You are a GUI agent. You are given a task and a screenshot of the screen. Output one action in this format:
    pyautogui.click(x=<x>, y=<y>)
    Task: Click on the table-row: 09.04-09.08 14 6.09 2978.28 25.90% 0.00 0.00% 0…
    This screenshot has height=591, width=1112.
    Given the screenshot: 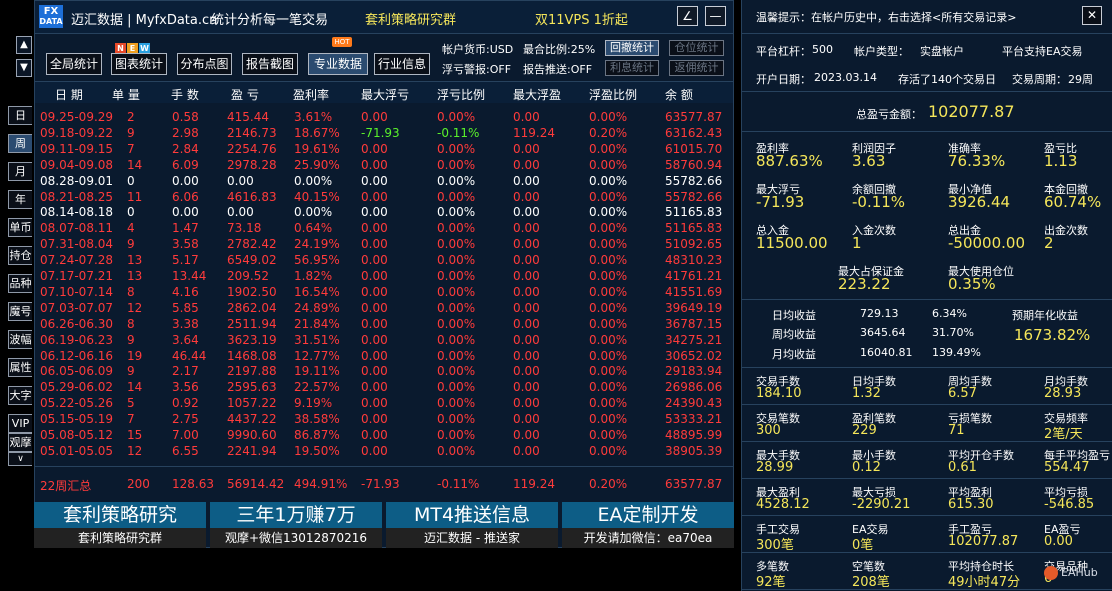 What is the action you would take?
    pyautogui.click(x=384, y=166)
    